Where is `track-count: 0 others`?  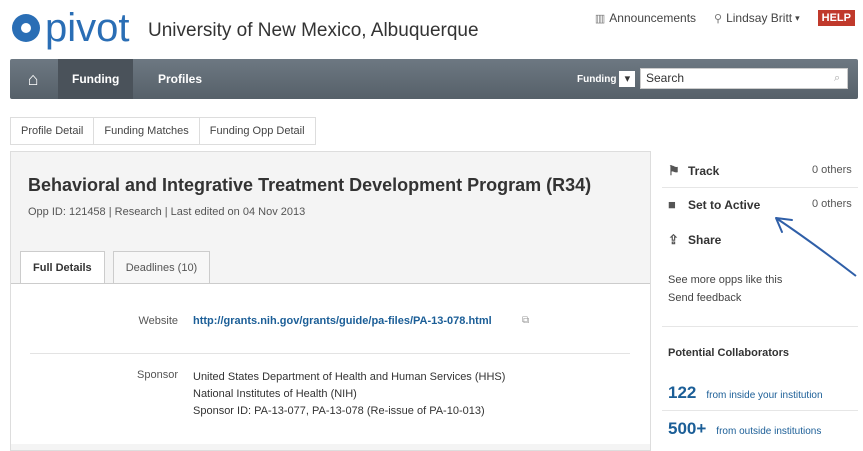 track-count: 0 others is located at coordinates (832, 170).